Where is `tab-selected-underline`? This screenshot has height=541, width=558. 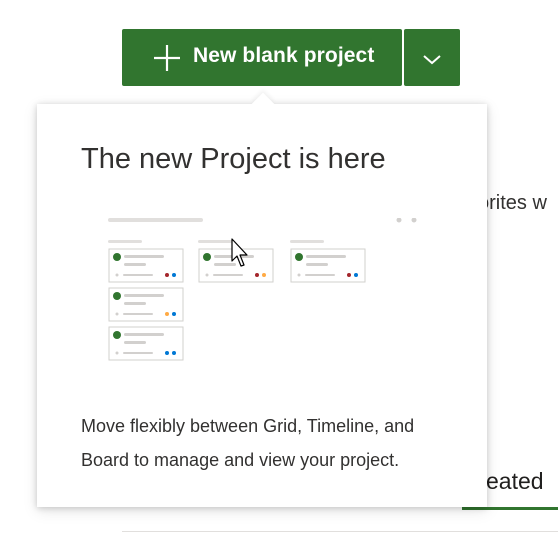
tab-selected-underline is located at coordinates (510, 508).